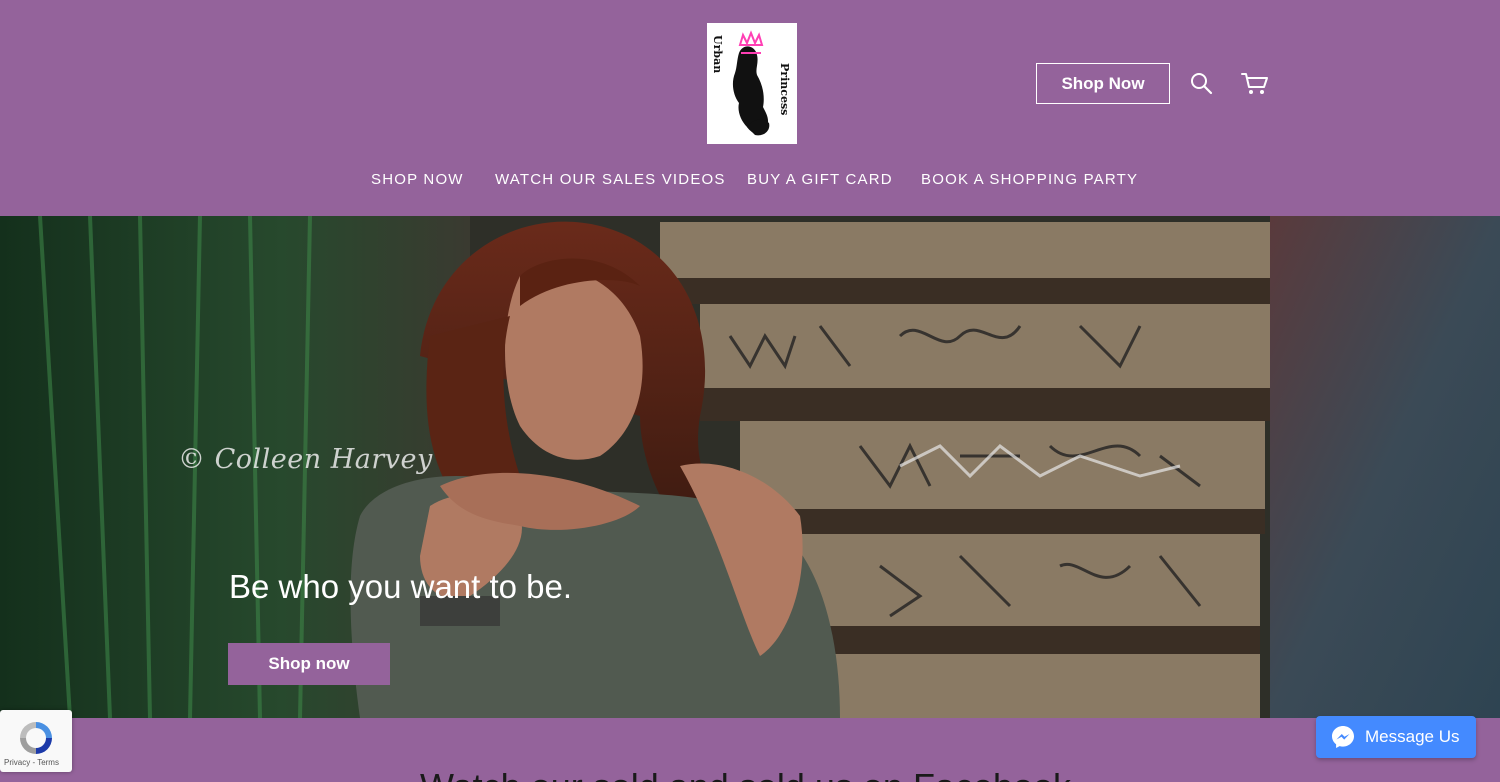 The image size is (1500, 782). Describe the element at coordinates (1343, 737) in the screenshot. I see `messenger-icon` at that location.